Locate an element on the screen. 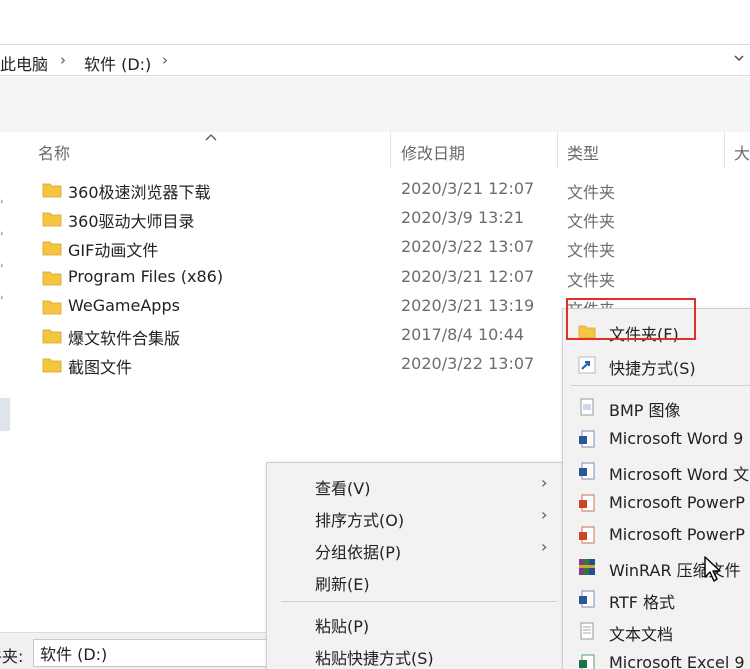 This screenshot has height=669, width=750. submenu-item-label: RTF 格式 is located at coordinates (642, 602).